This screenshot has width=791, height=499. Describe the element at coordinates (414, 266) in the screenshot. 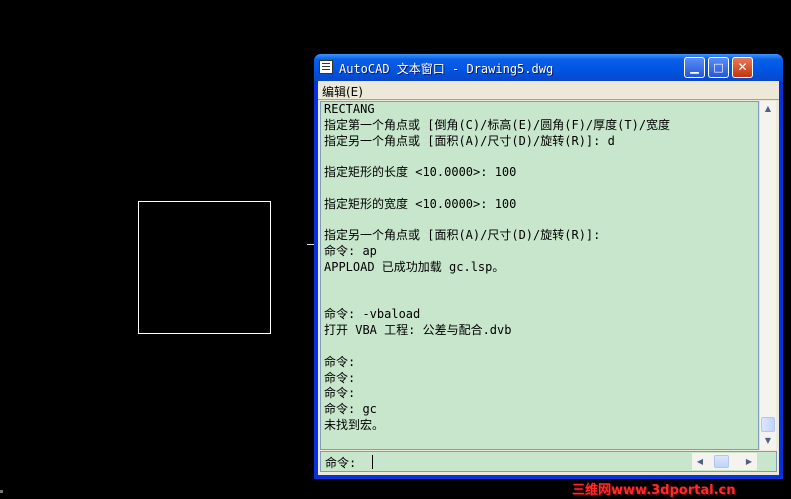

I see `history-line: APPLOAD 已成功加载 gc.lsp。` at that location.